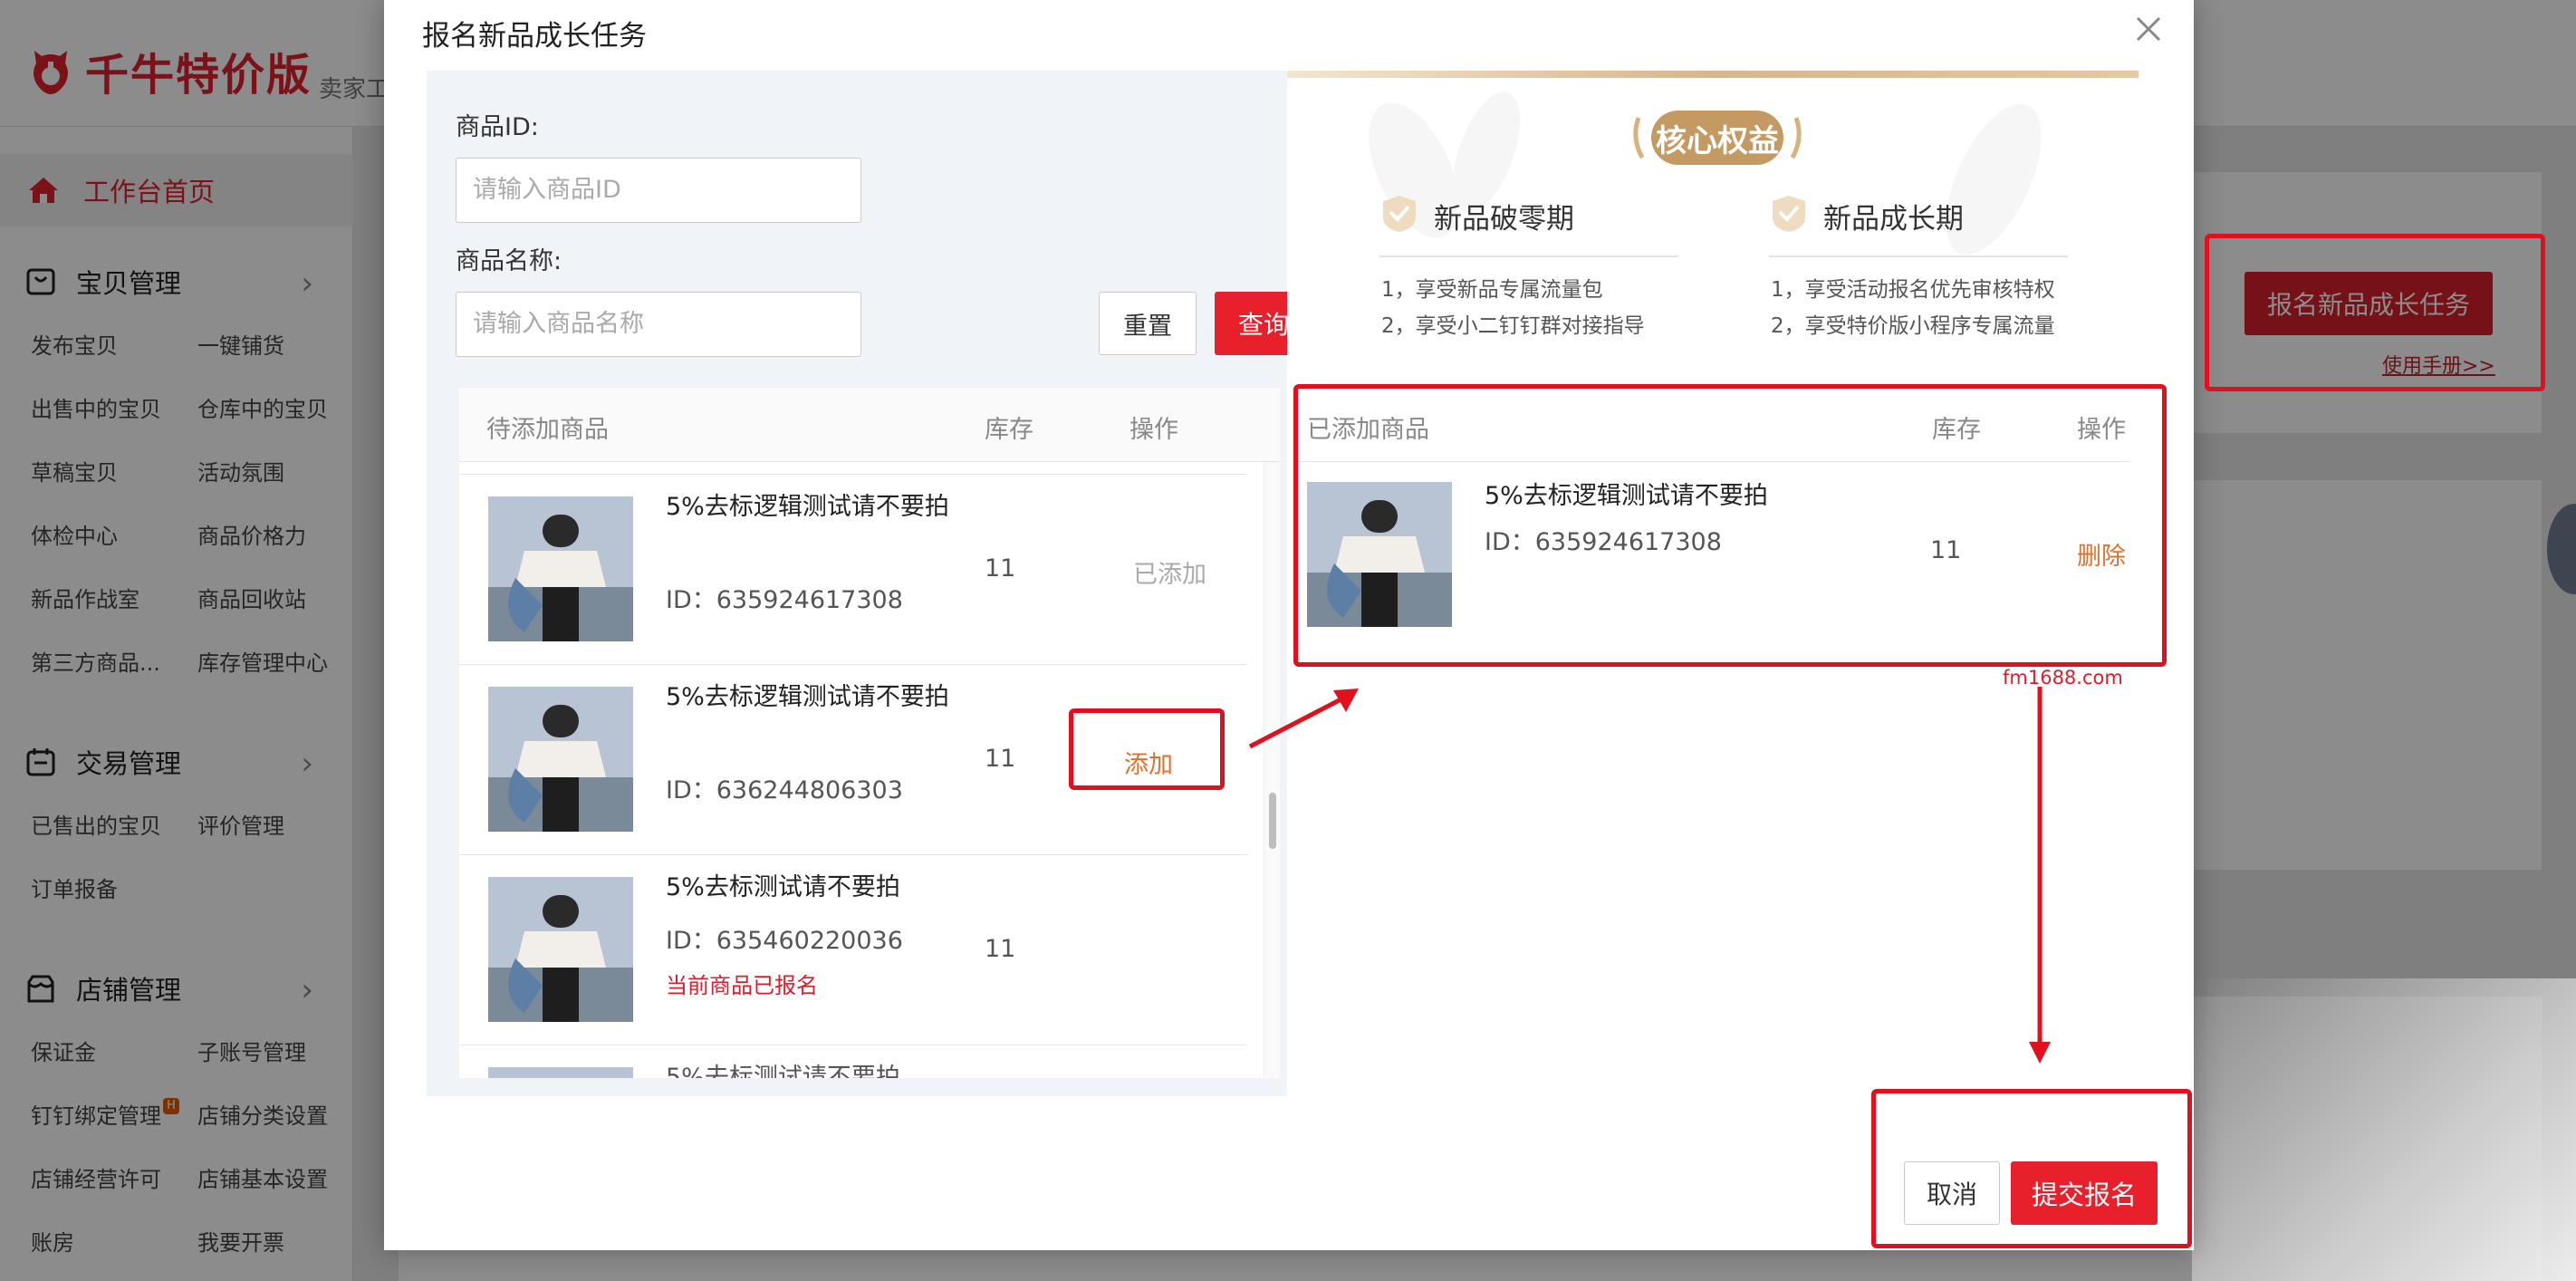 This screenshot has width=2576, height=1281. I want to click on core-benefits-label: 核心权益, so click(1717, 140).